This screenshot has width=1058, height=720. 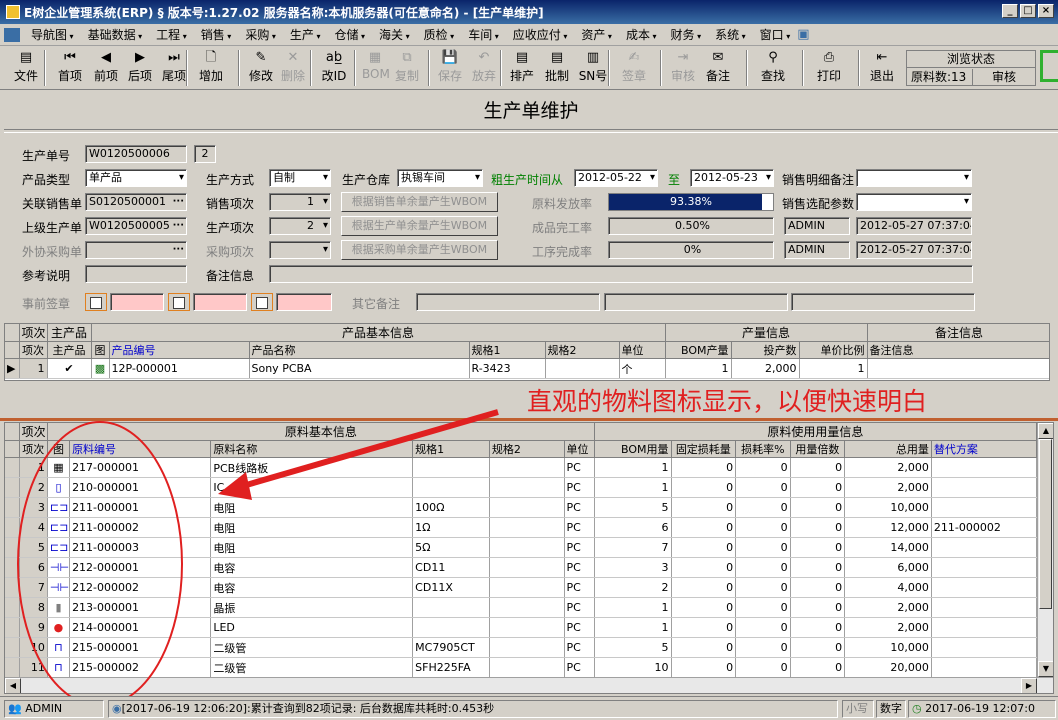 I want to click on col-unit: 单位, so click(x=642, y=350).